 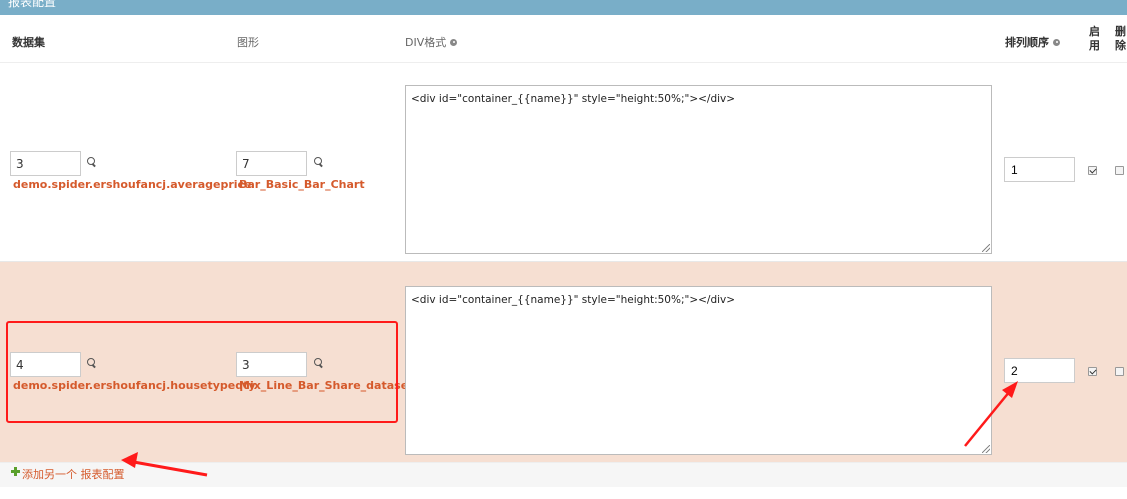 What do you see at coordinates (1094, 45) in the screenshot?
I see `col-enabled-line2: 用` at bounding box center [1094, 45].